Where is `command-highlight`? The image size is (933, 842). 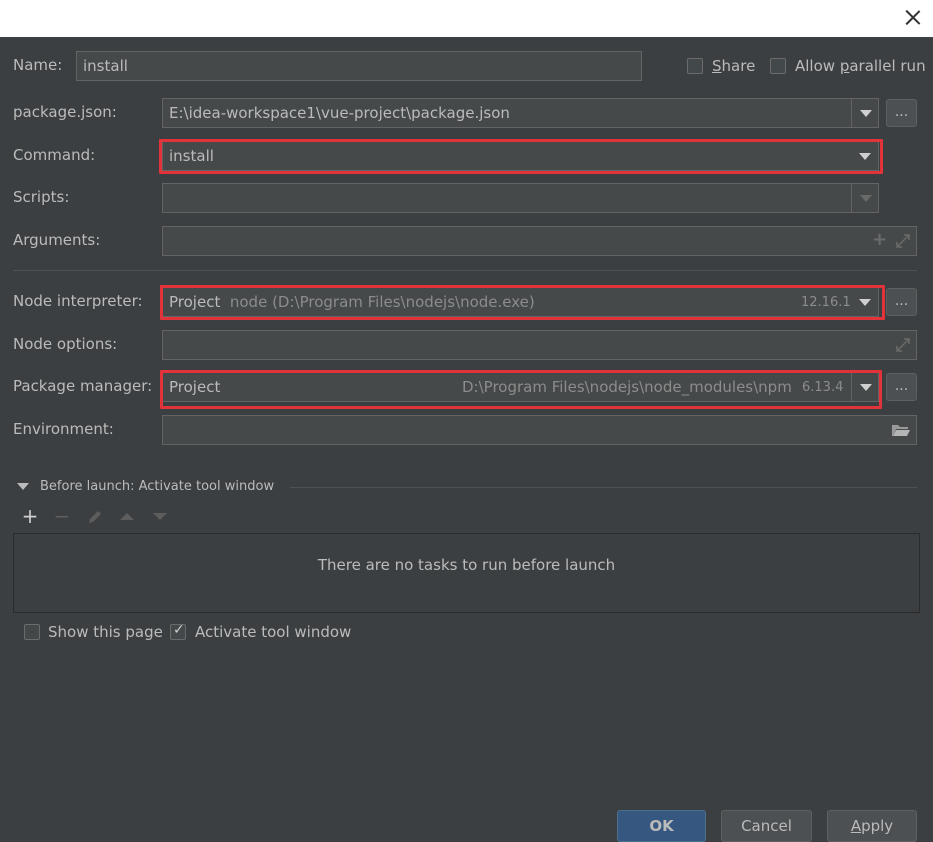
command-highlight is located at coordinates (521, 156).